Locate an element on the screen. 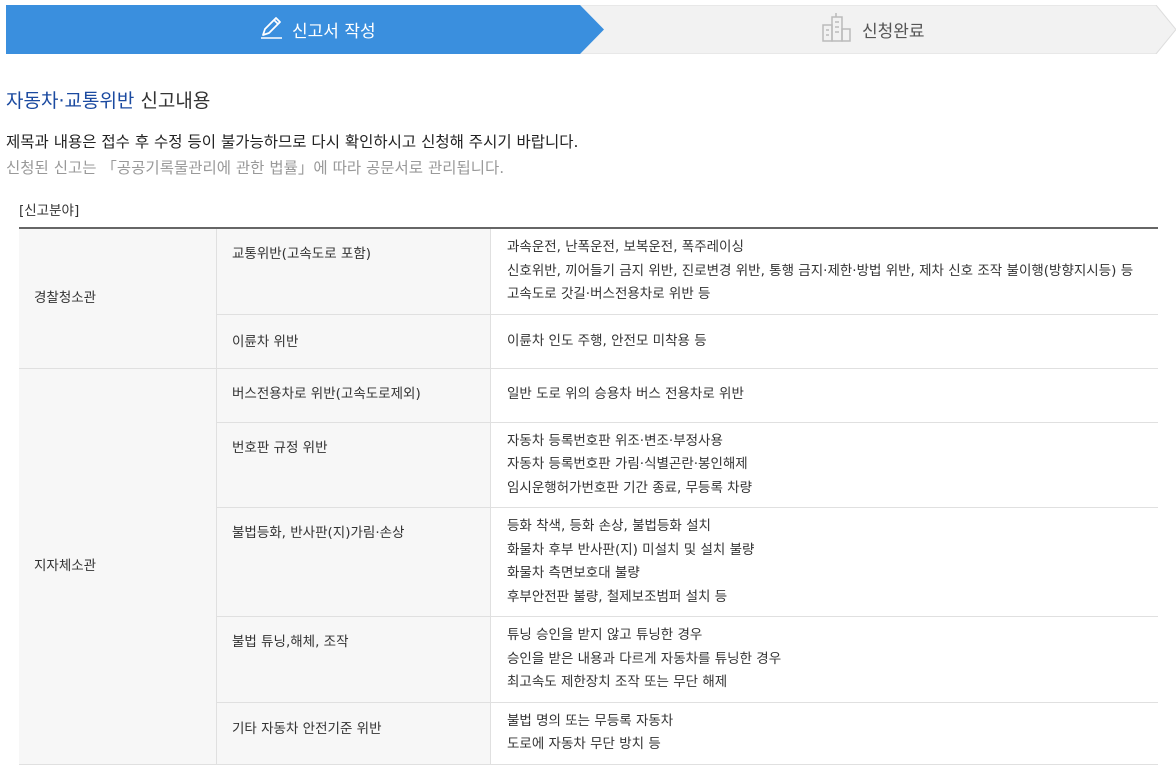 This screenshot has height=767, width=1176. dept-cell: 지자체소관 is located at coordinates (118, 566).